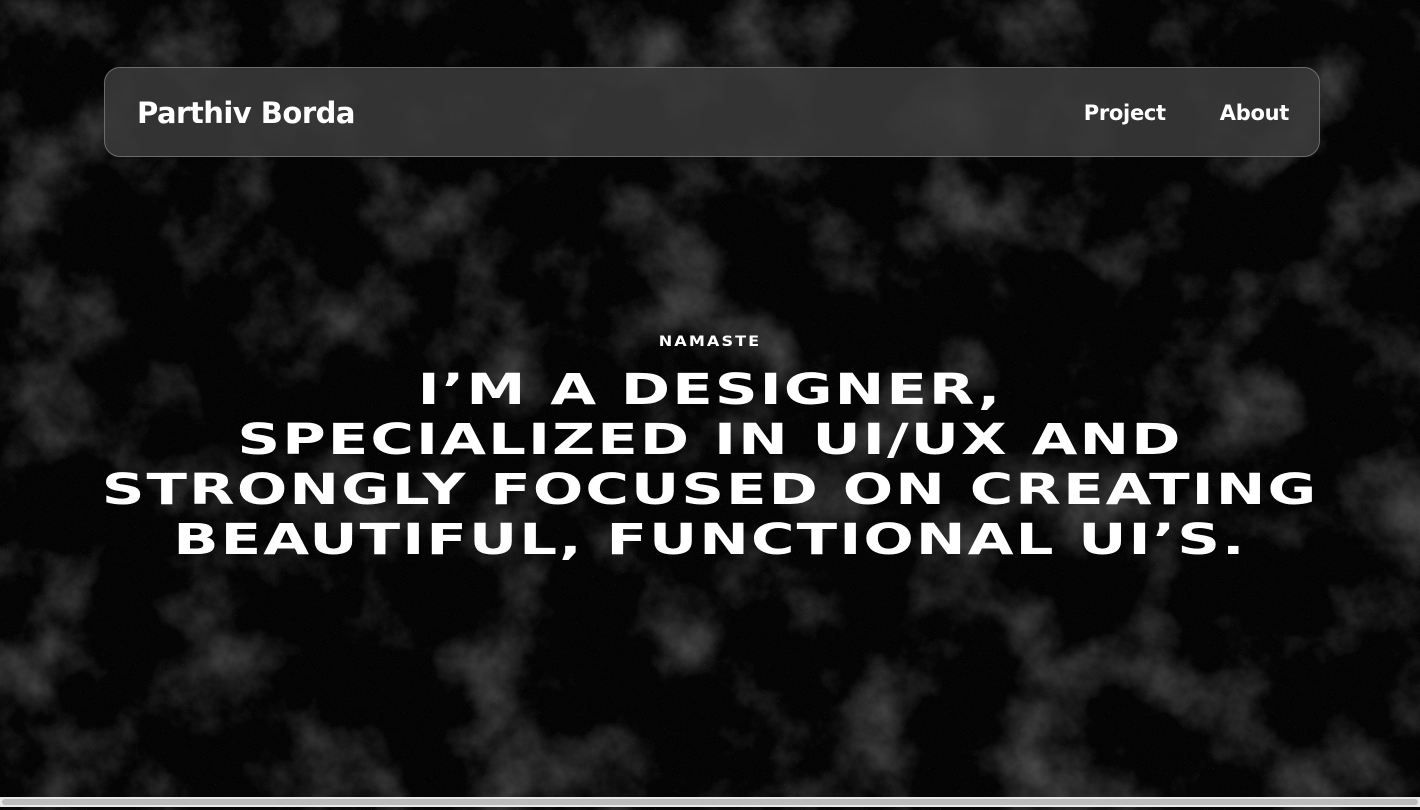  What do you see at coordinates (710, 540) in the screenshot?
I see `headline-line-4: BEAUTIFUL, FUNCTIONAL UI’S.` at bounding box center [710, 540].